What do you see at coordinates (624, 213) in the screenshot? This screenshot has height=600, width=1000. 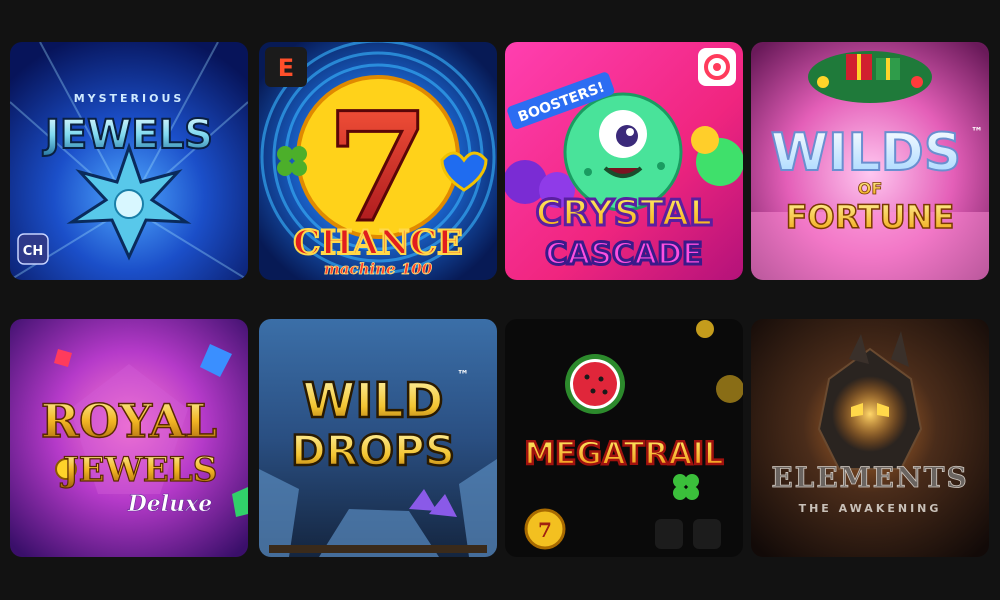 I see `game-title-line1: CRYSTAL` at bounding box center [624, 213].